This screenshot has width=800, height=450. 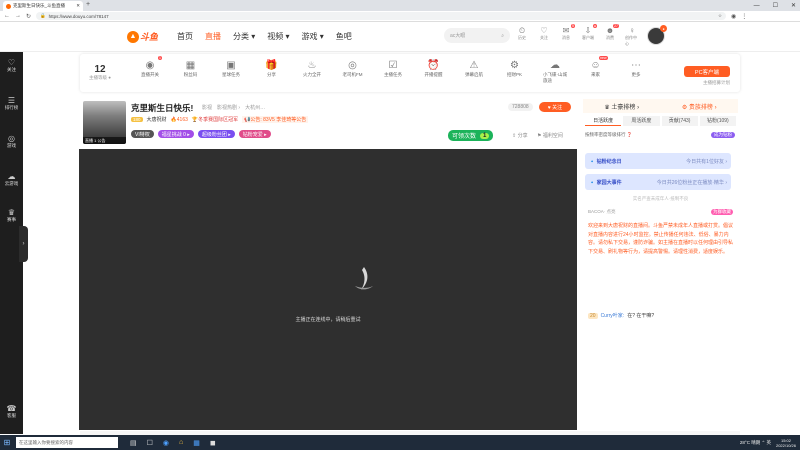 I want to click on chat-user-0: BACOA· 点亮, so click(x=602, y=212).